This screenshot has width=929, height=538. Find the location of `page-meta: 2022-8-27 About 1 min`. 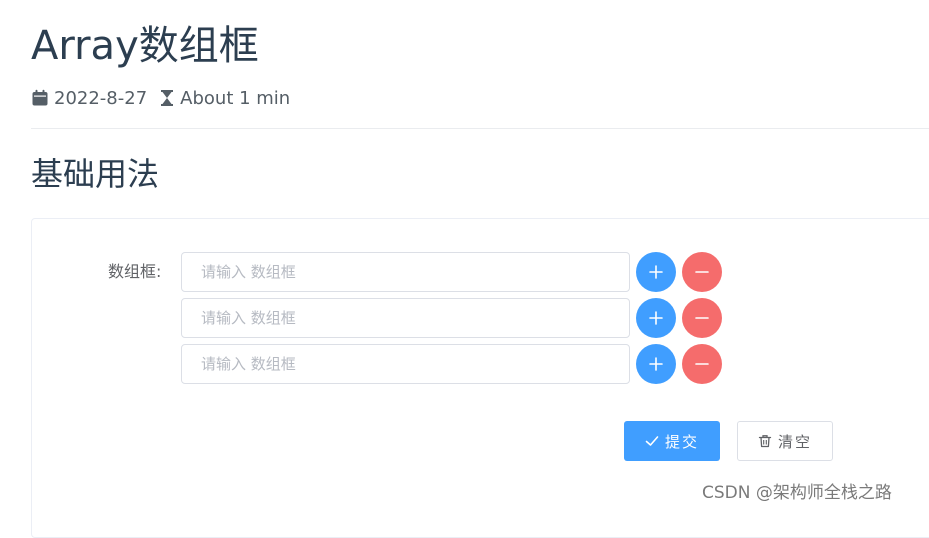

page-meta: 2022-8-27 About 1 min is located at coordinates (160, 98).